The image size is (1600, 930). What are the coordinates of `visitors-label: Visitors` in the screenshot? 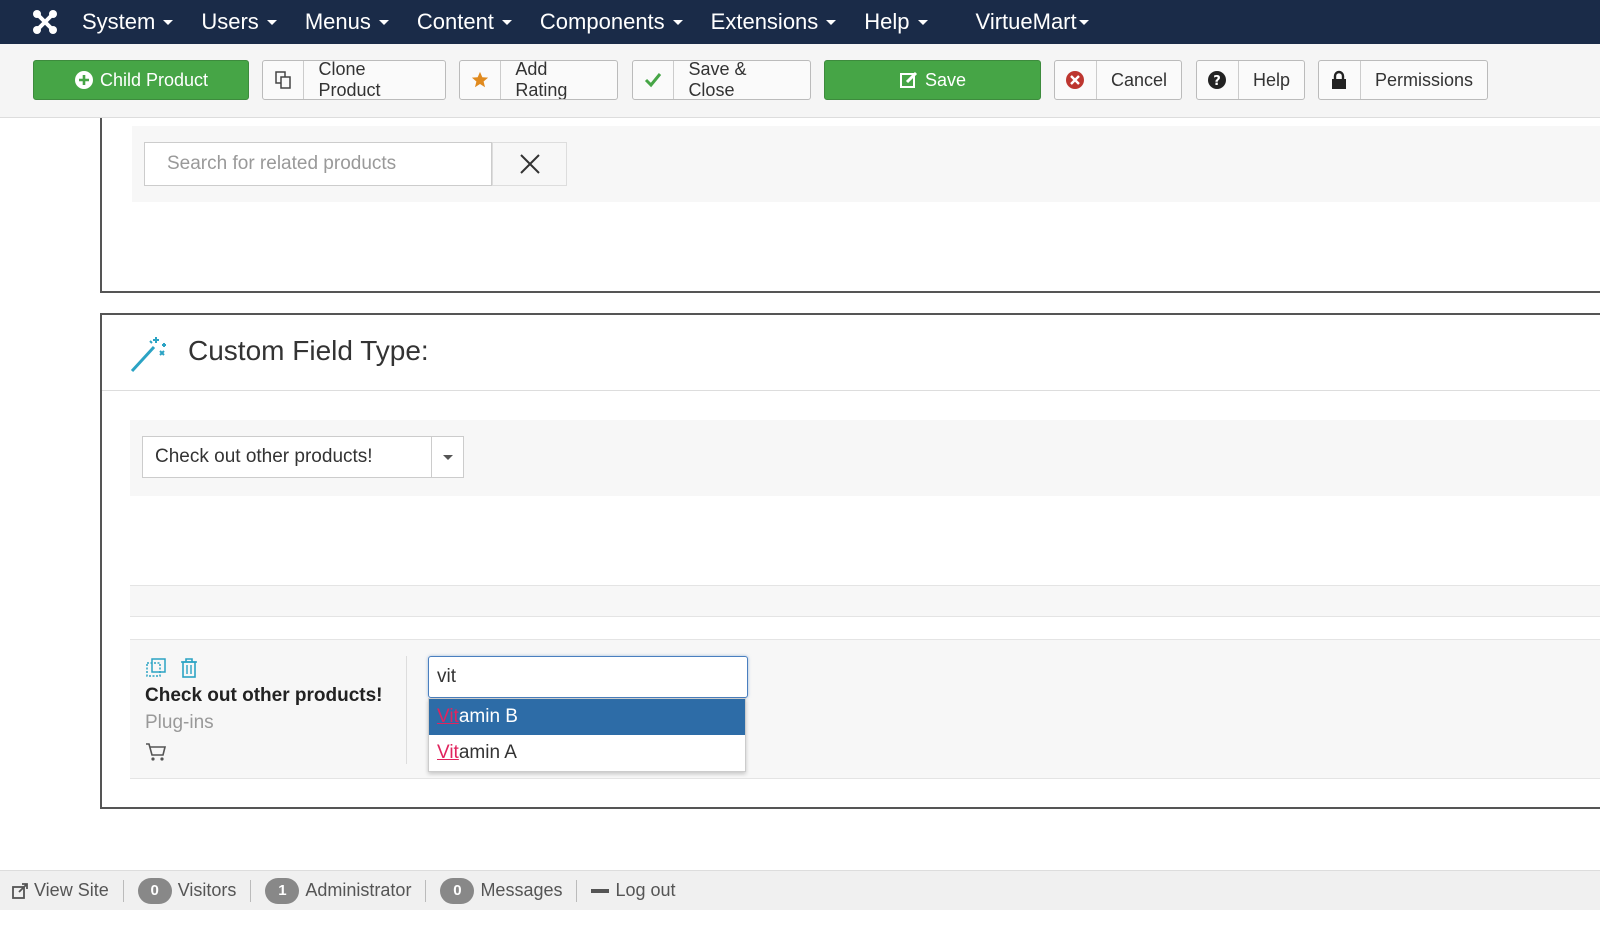 It's located at (207, 890).